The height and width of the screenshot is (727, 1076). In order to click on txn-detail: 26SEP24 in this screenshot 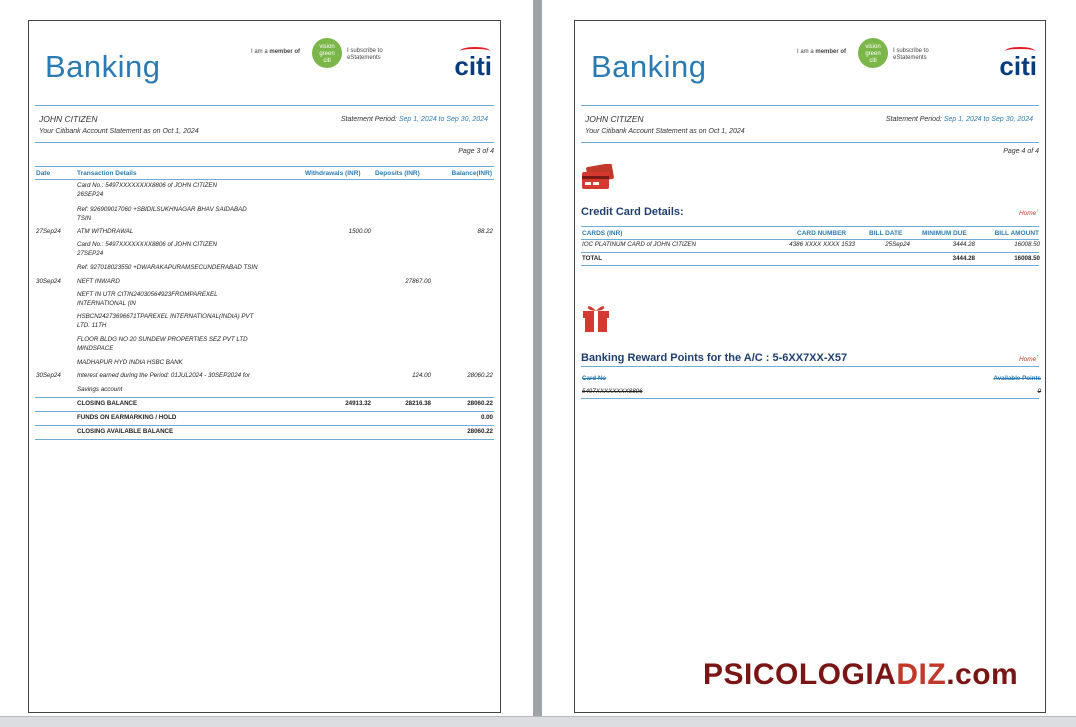, I will do `click(90, 194)`.